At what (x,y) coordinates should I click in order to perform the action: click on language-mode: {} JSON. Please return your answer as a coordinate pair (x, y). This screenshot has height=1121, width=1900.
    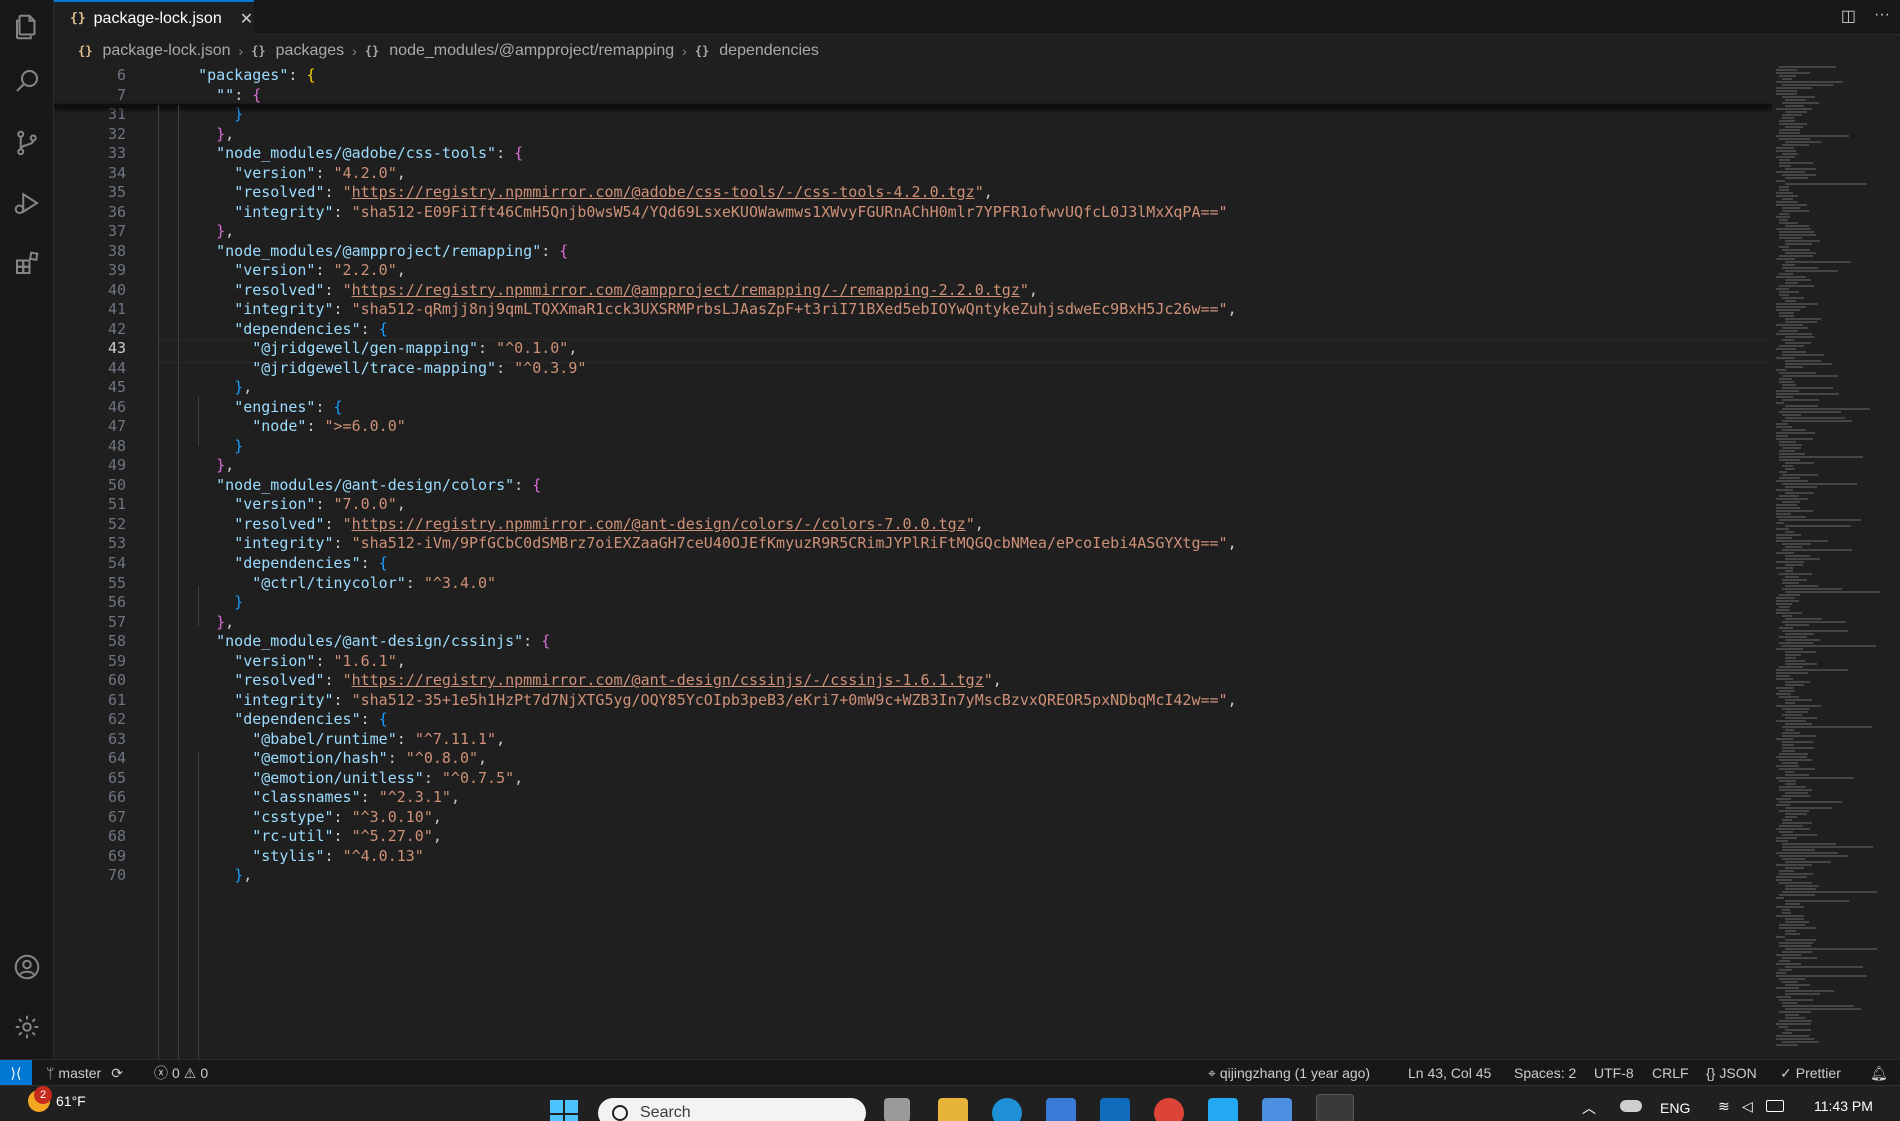
    Looking at the image, I should click on (1731, 1073).